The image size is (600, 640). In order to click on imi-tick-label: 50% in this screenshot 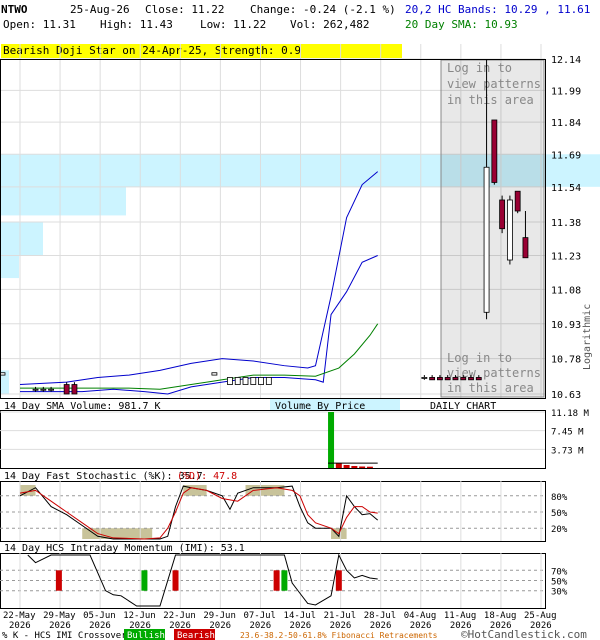, I will do `click(559, 583)`.